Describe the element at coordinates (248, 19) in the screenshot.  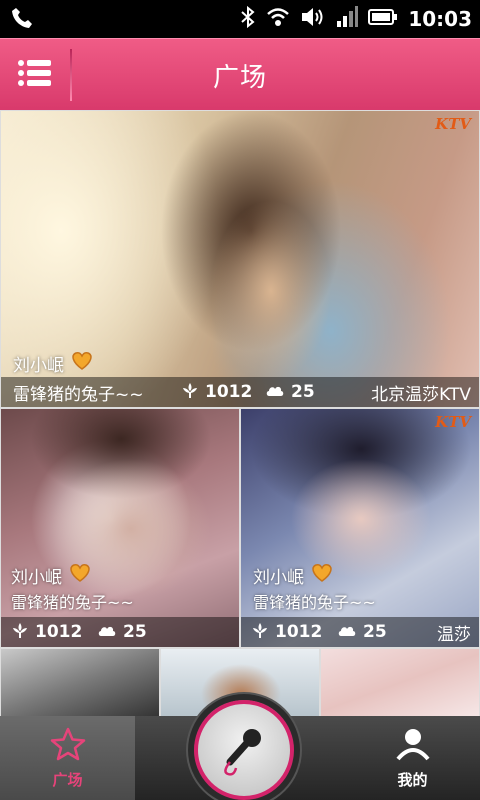
I see `bluetooth-icon` at that location.